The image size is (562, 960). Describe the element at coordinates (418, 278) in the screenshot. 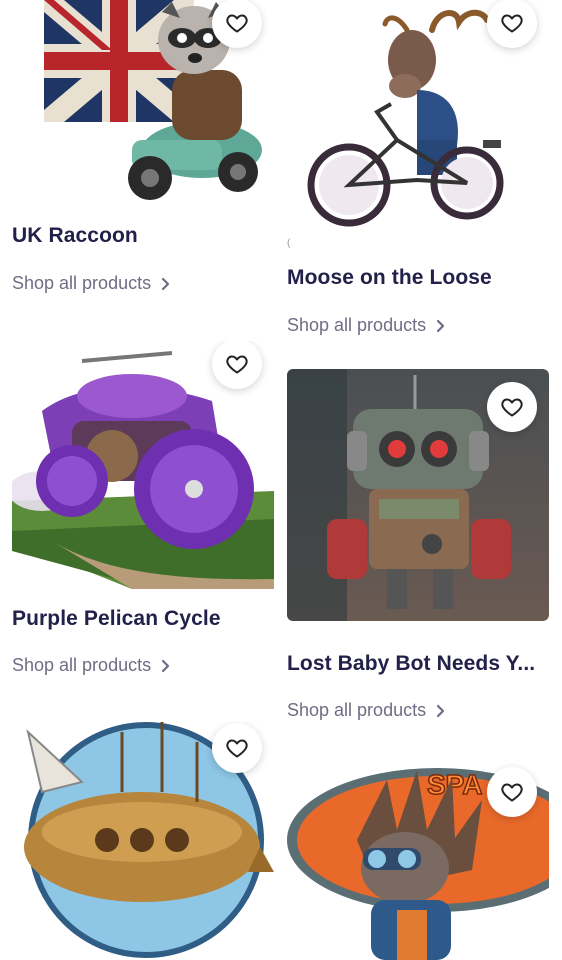

I see `product-title: Moose on the Loose` at that location.